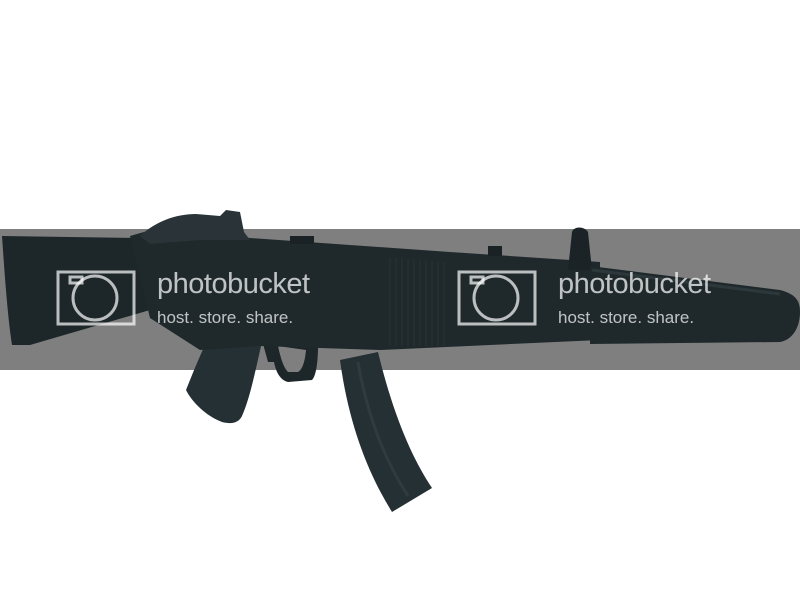 The image size is (800, 600). I want to click on watermark-right: photobucket host. store. share., so click(608, 303).